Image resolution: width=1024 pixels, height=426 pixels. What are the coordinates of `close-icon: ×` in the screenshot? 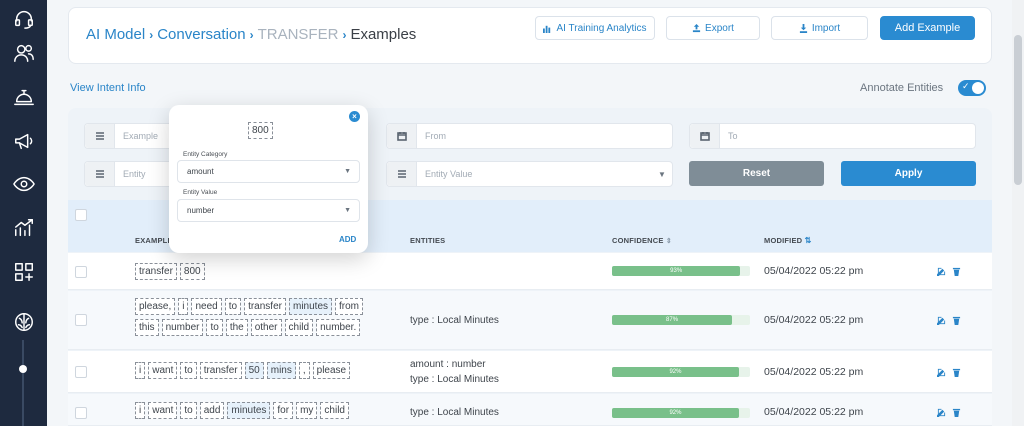 It's located at (354, 116).